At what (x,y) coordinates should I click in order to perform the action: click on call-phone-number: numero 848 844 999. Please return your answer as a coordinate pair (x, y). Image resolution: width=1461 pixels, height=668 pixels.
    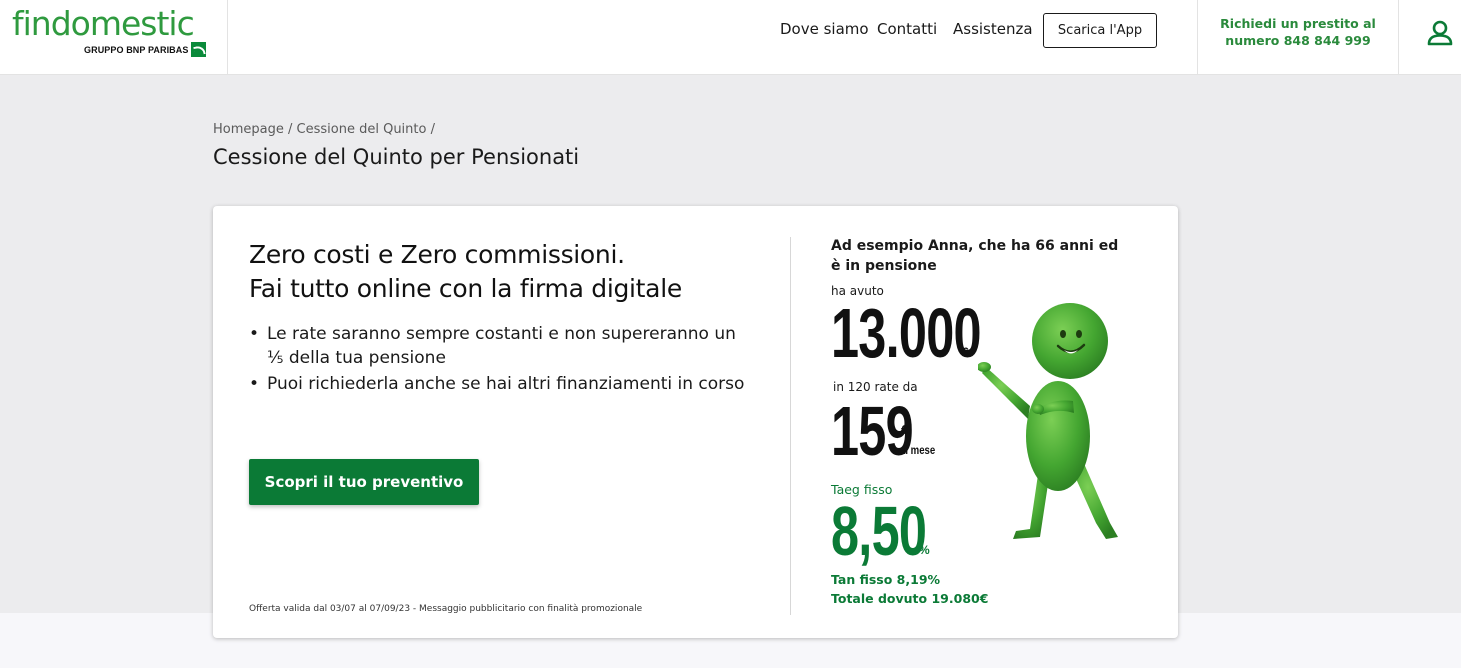
    Looking at the image, I should click on (1298, 40).